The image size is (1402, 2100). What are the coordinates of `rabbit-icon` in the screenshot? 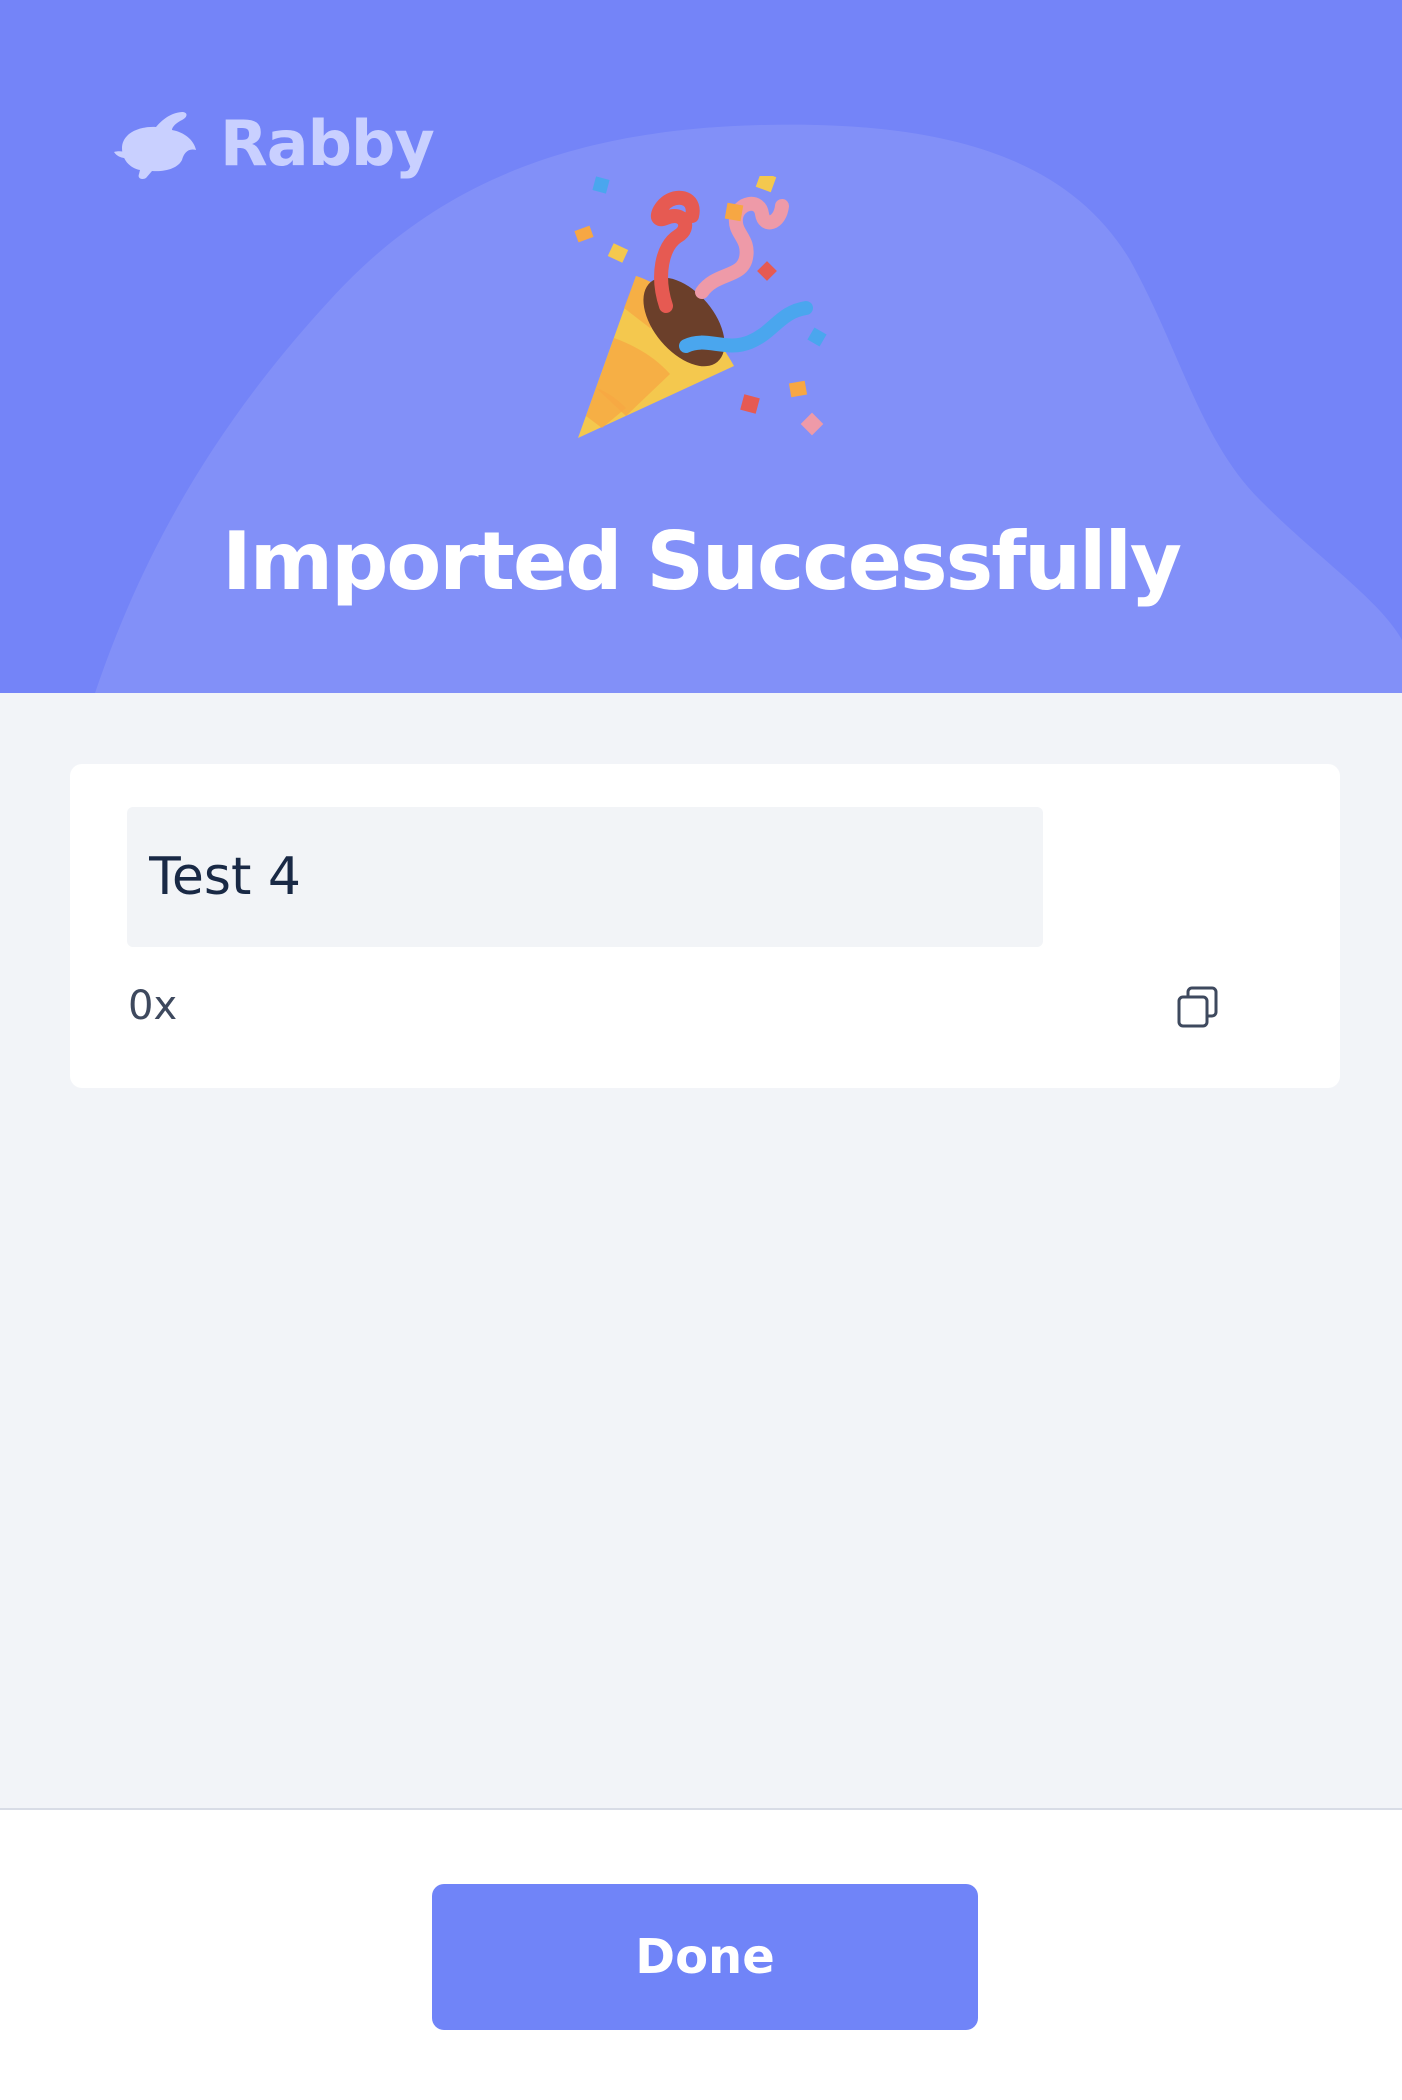 It's located at (155, 145).